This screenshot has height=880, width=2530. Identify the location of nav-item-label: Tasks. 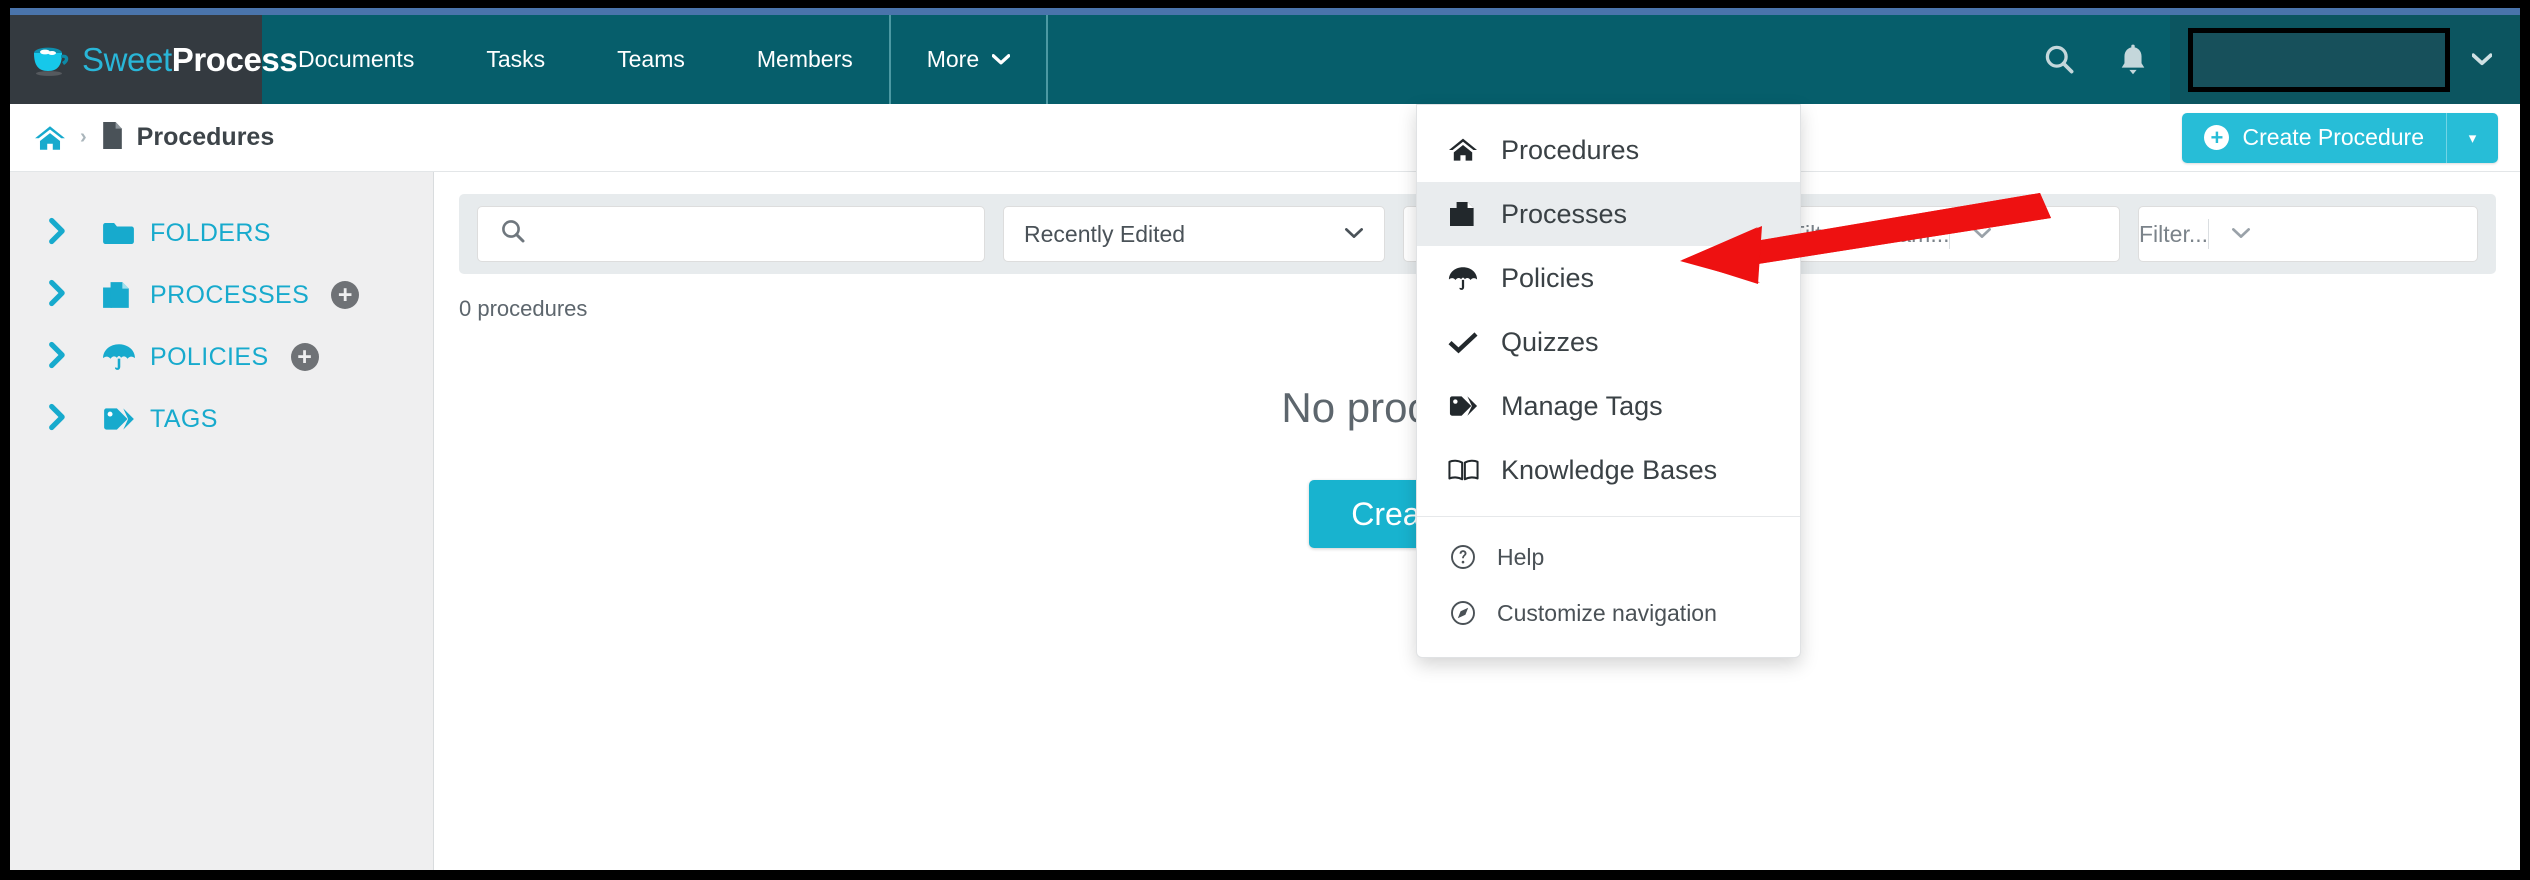
(516, 59).